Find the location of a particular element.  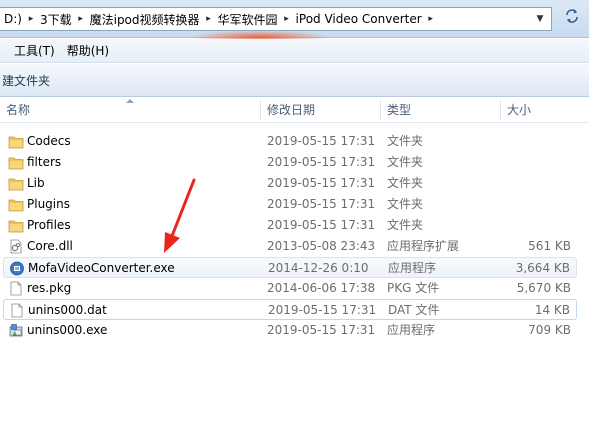

file-name: Core.dll is located at coordinates (50, 246).